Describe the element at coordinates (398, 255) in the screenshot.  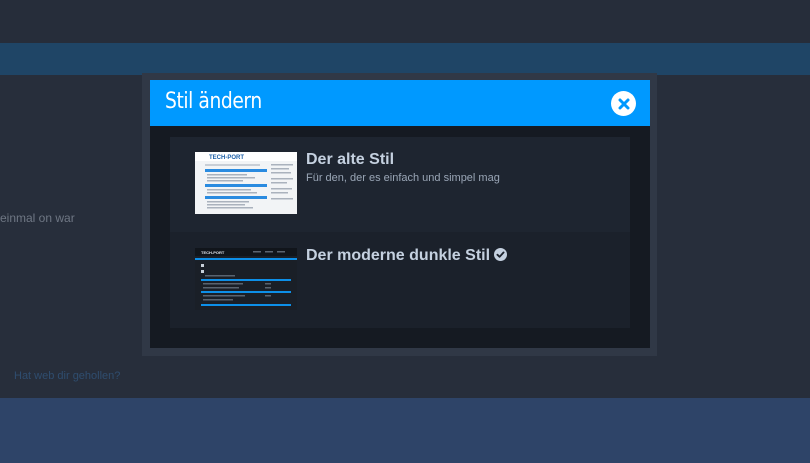
I see `style-name-modern-dark-label: Der moderne dunkle Stil` at that location.